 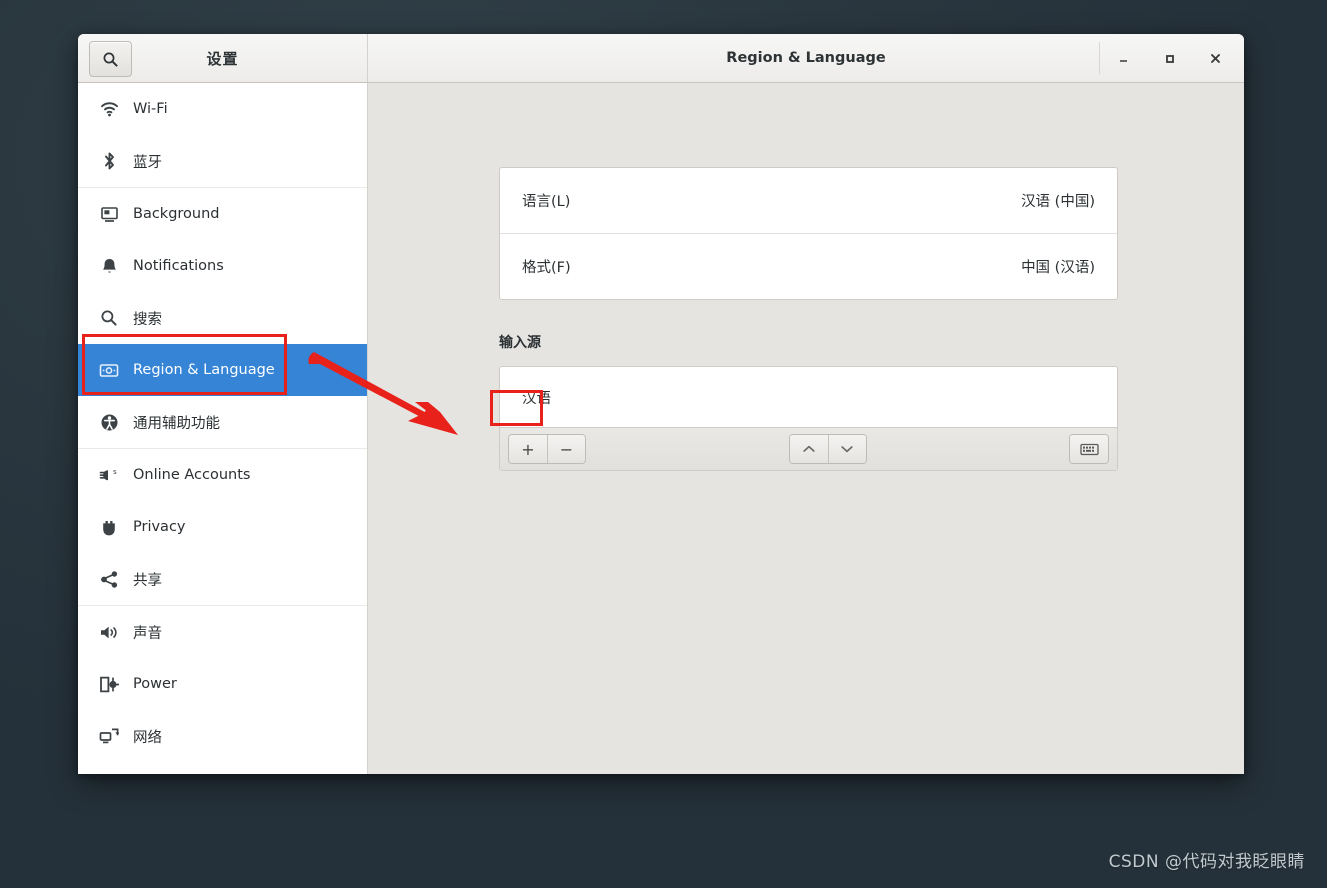 I want to click on sidebar-header: 设置, so click(x=223, y=58).